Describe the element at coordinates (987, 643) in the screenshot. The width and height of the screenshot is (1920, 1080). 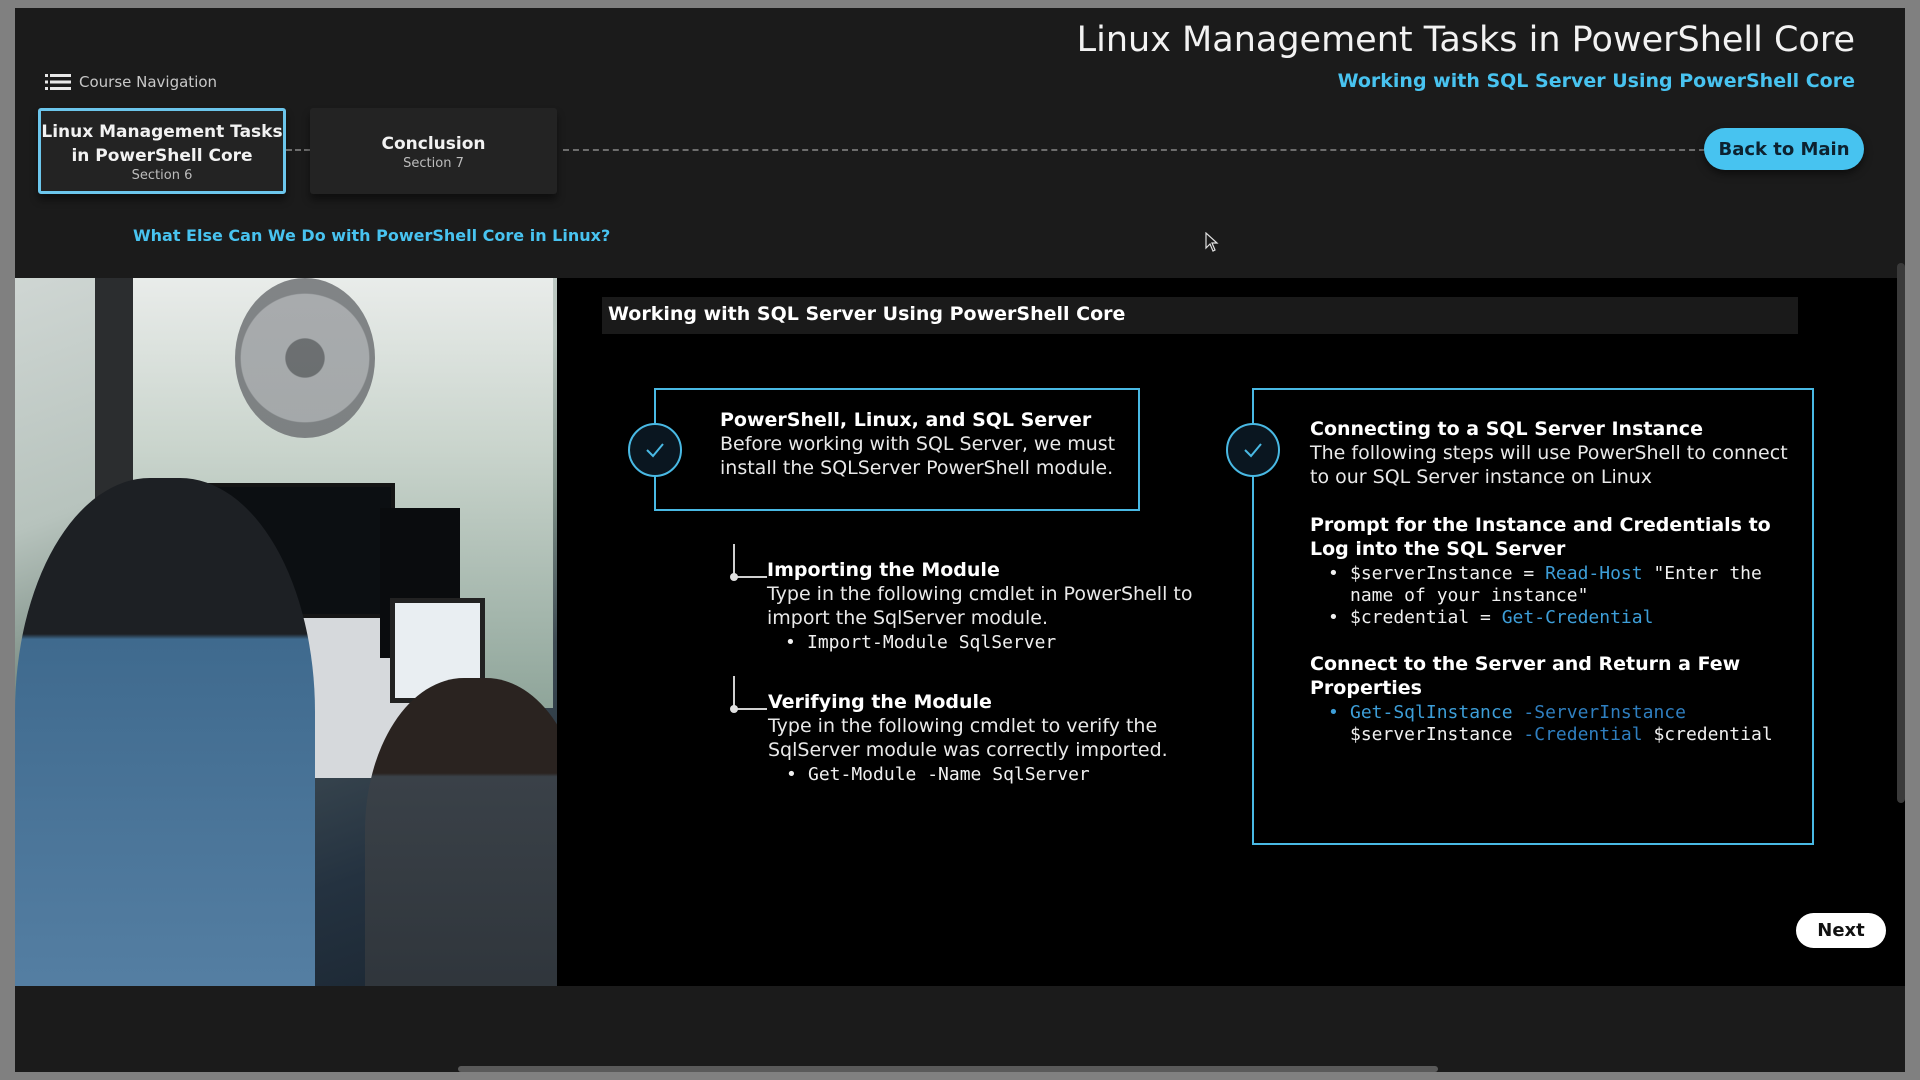
I see `step-code: Import-Module SqlServer` at that location.